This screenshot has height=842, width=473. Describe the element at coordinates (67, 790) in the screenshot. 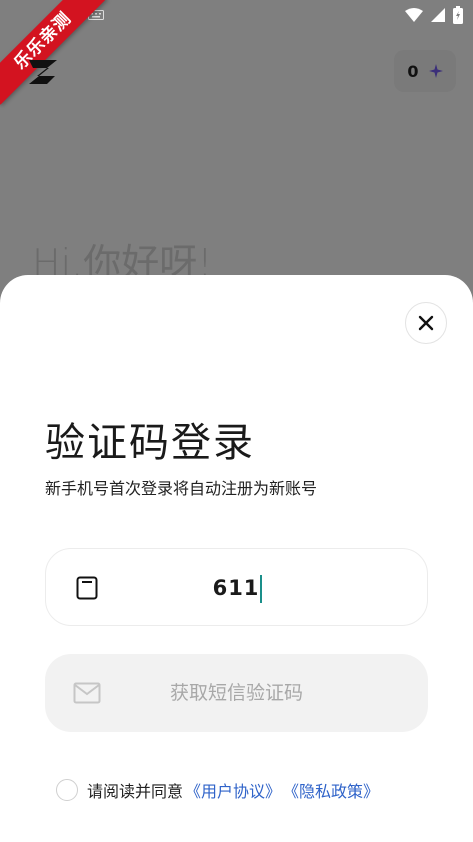

I see `agree-checkbox` at that location.